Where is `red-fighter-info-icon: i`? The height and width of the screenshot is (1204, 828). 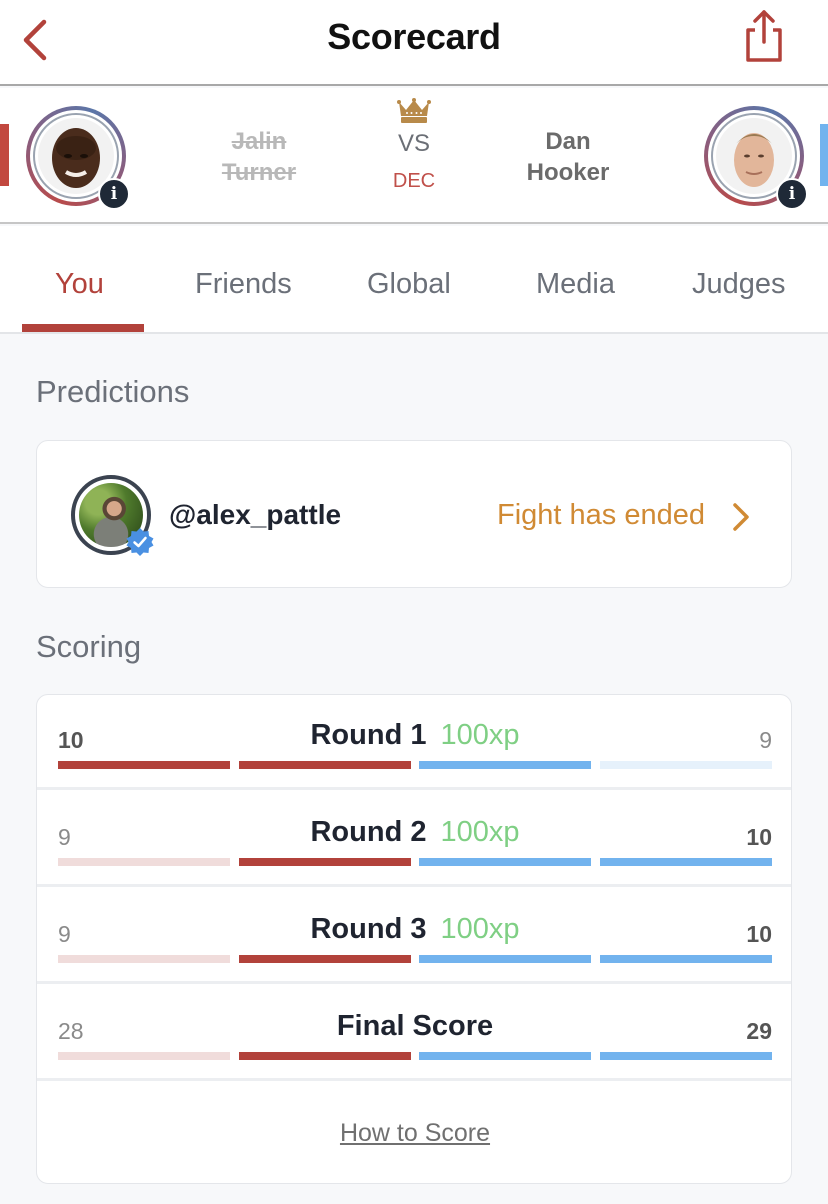 red-fighter-info-icon: i is located at coordinates (114, 194).